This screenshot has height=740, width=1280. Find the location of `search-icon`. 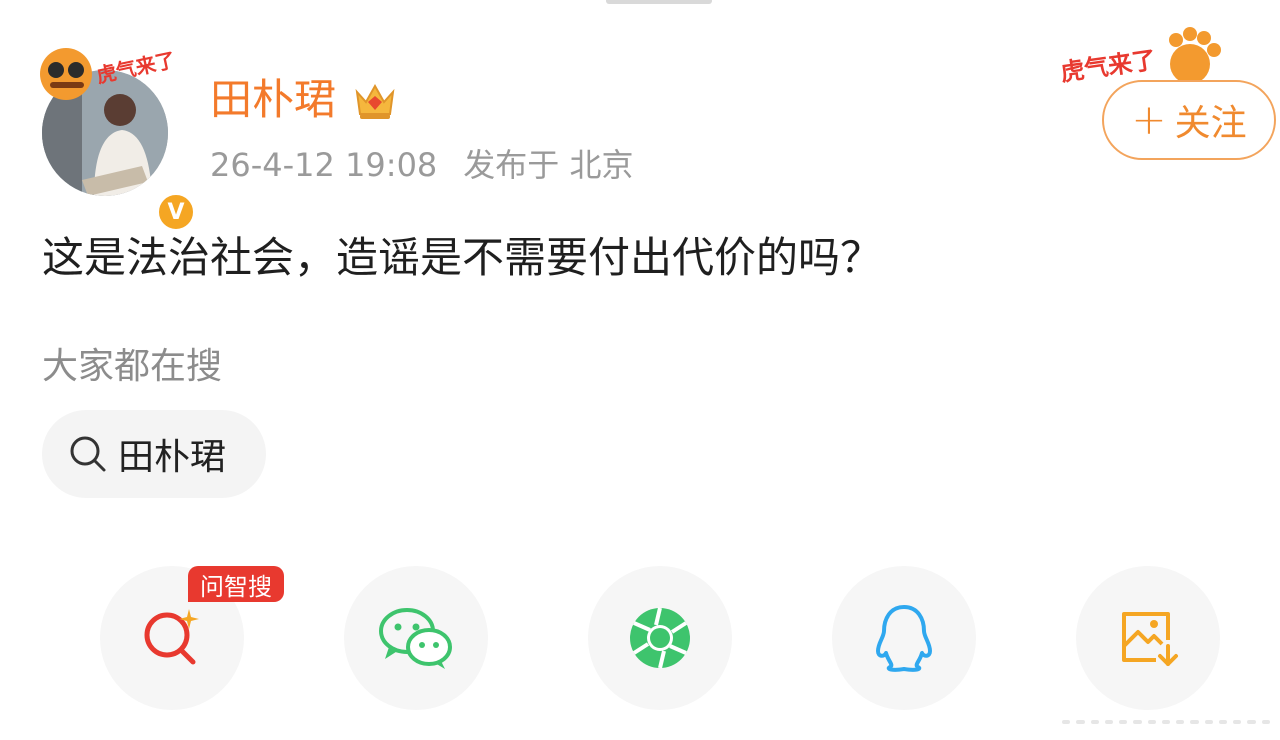

search-icon is located at coordinates (88, 454).